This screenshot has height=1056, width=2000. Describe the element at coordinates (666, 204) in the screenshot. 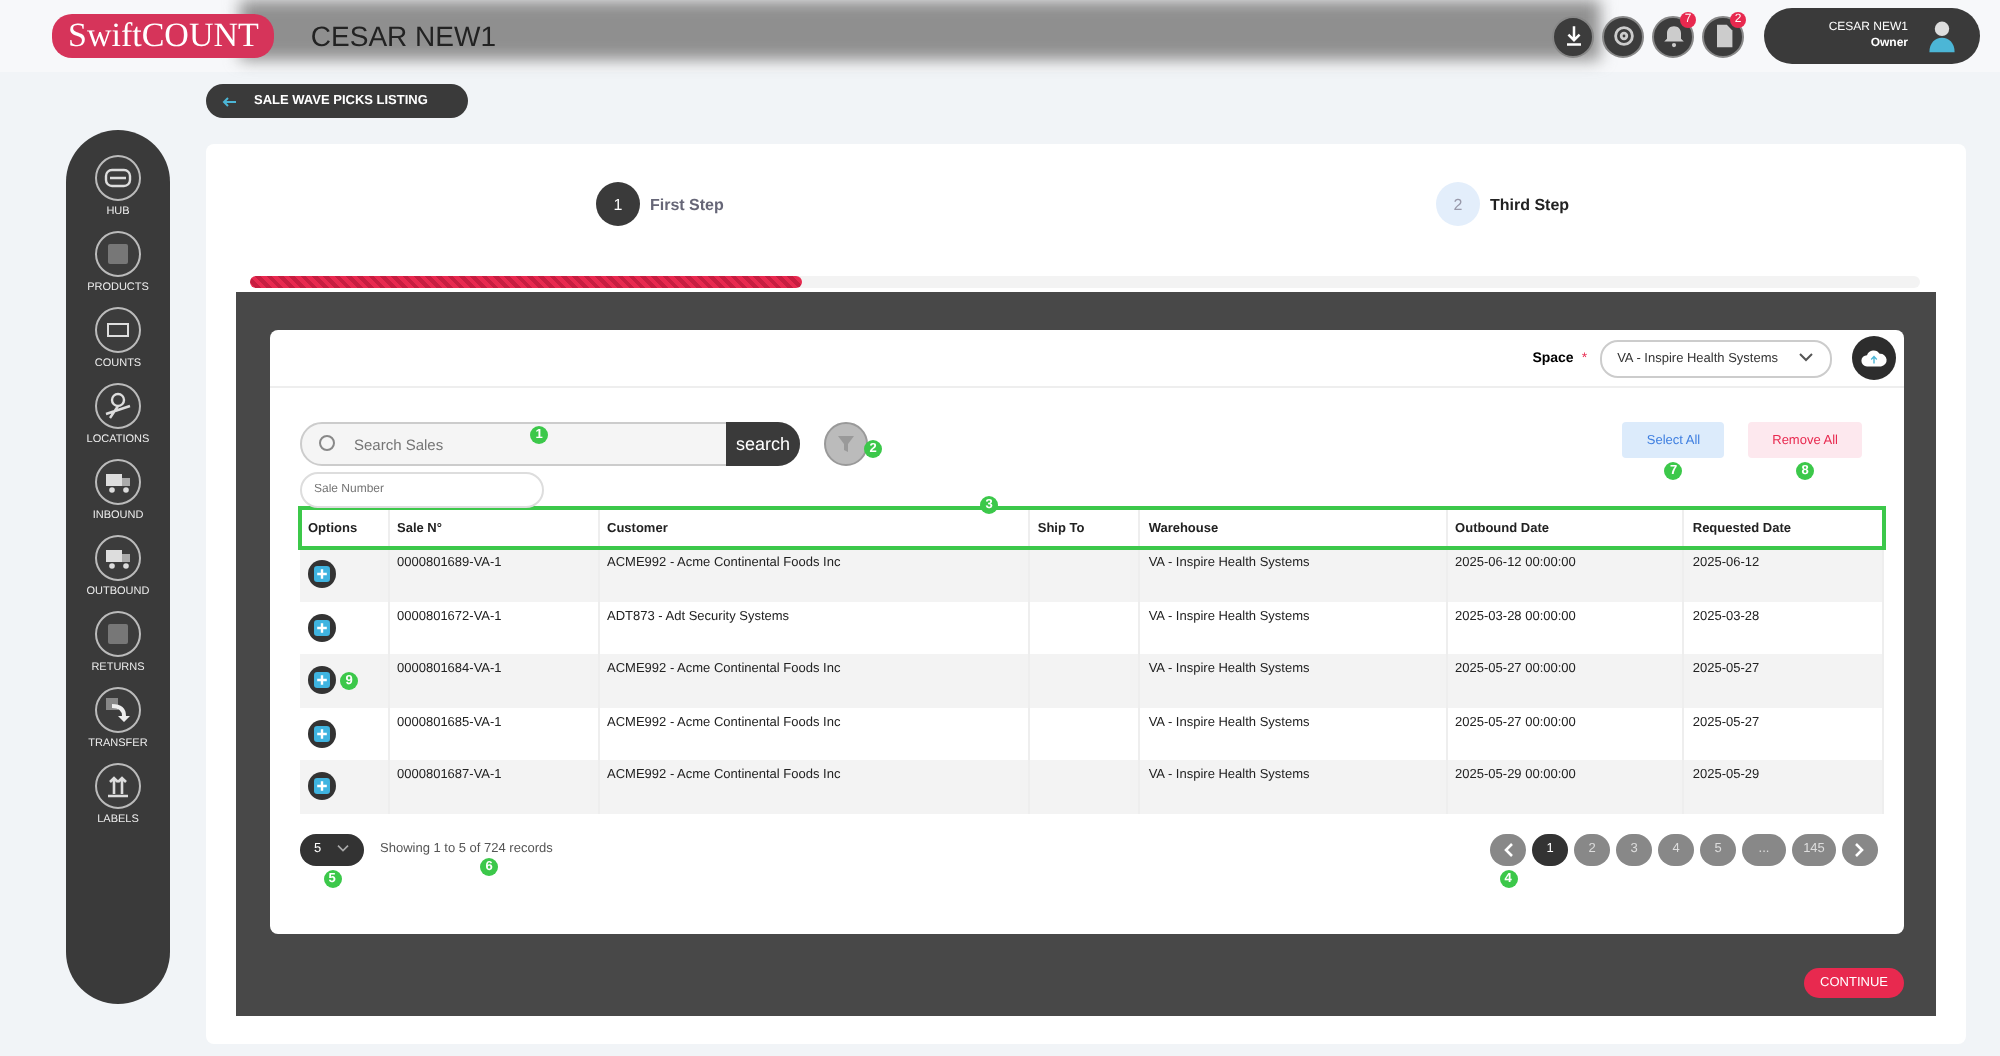

I see `step-tab: 1 First Step` at that location.